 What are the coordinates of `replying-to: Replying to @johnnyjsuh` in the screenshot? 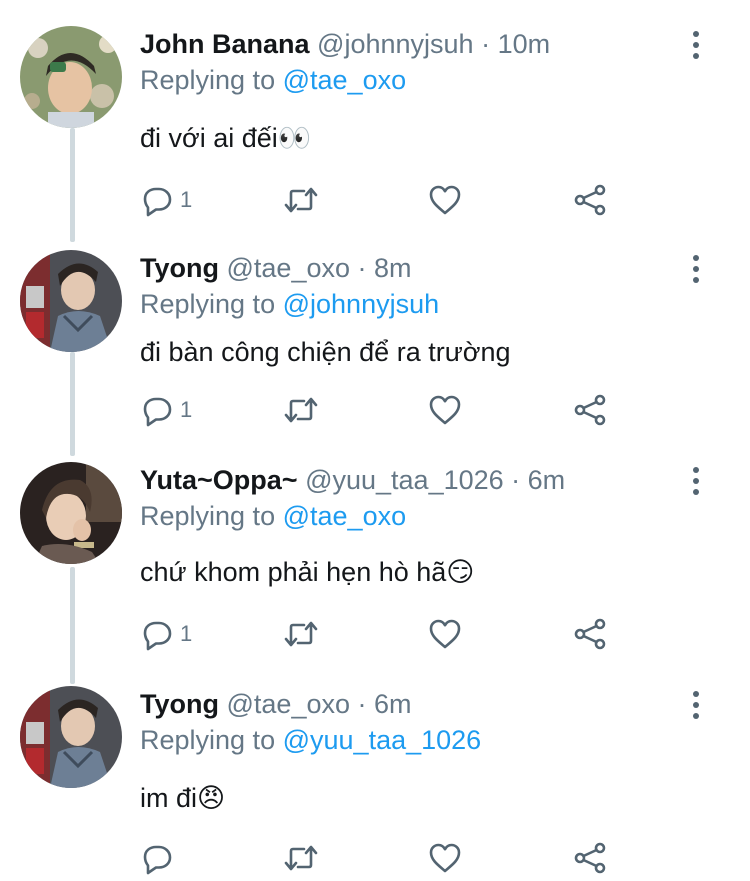 It's located at (289, 304).